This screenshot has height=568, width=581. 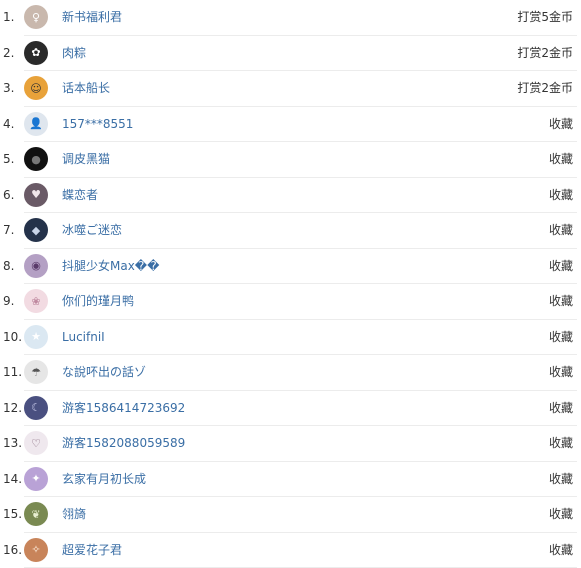 I want to click on avatar: ◆, so click(x=36, y=230).